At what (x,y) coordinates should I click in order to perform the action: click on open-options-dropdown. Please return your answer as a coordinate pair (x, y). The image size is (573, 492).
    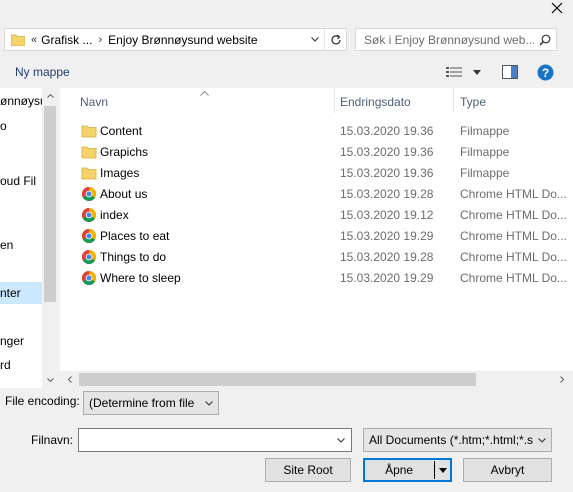
    Looking at the image, I should click on (443, 470).